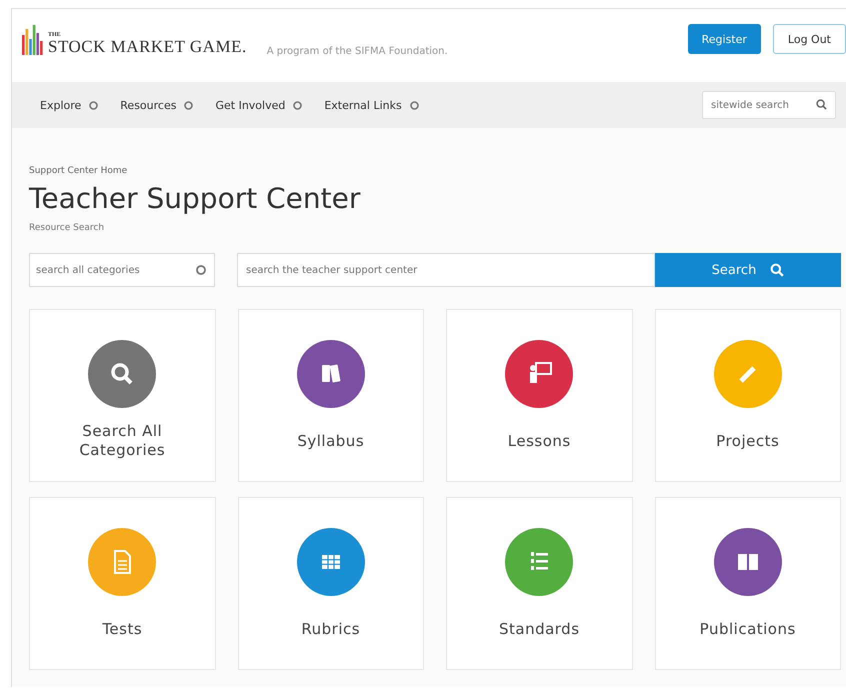  Describe the element at coordinates (258, 105) in the screenshot. I see `nav-menu-item: Get Involved` at that location.